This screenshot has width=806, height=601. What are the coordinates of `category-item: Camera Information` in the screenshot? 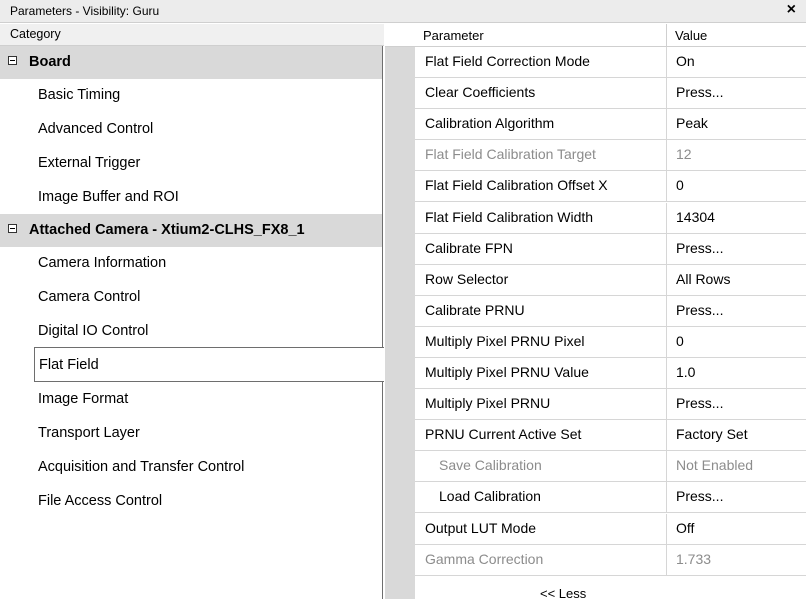 It's located at (191, 263).